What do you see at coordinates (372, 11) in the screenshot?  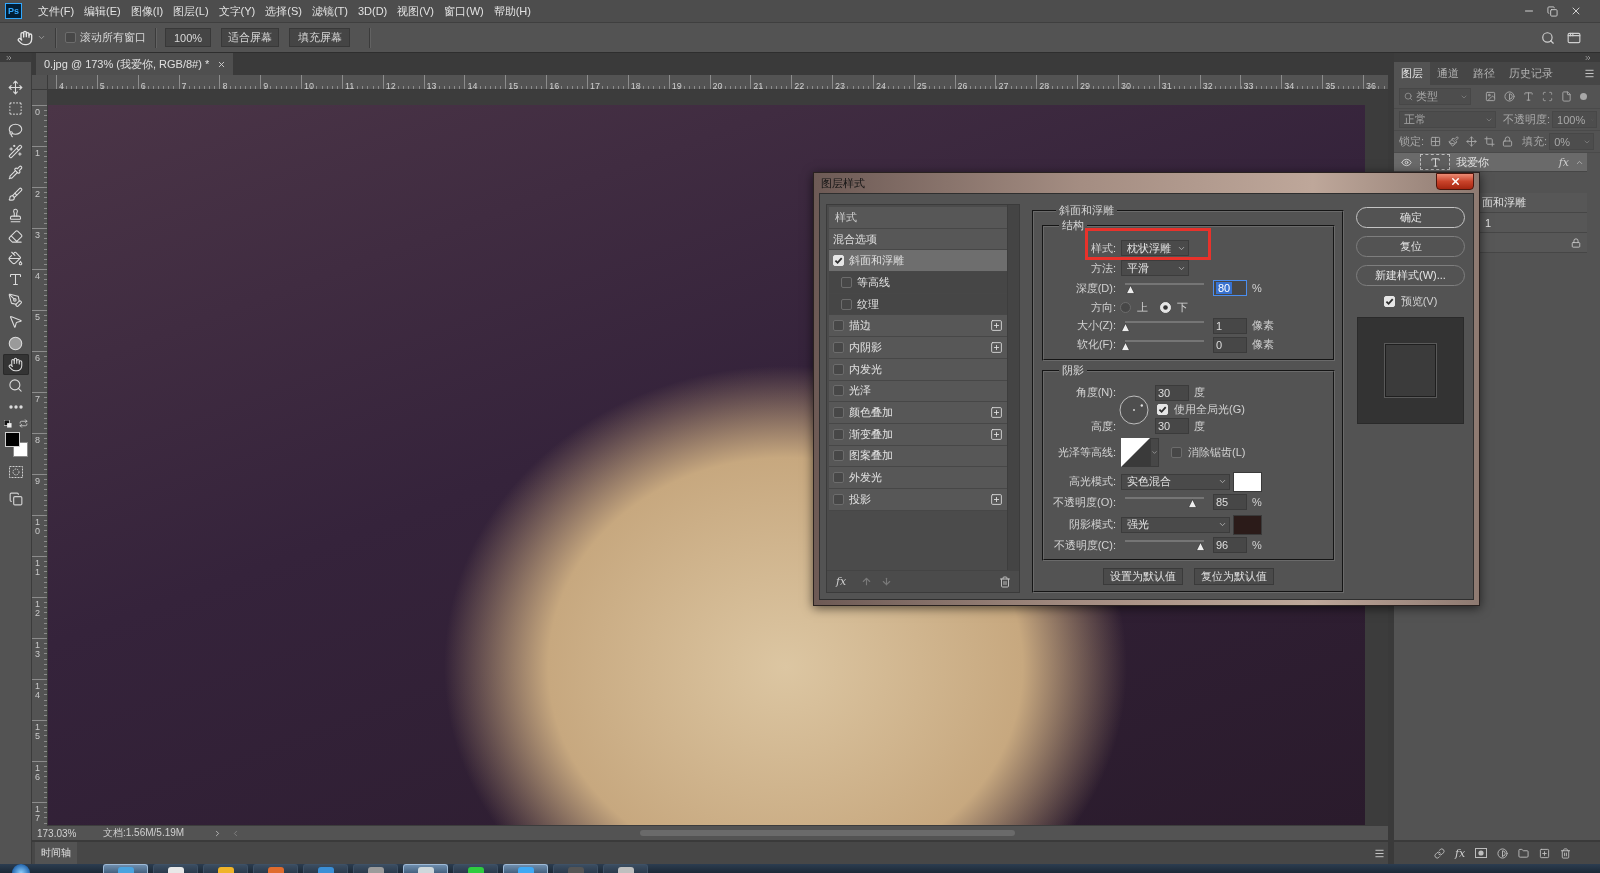 I see `menu-item: 3D(D)` at bounding box center [372, 11].